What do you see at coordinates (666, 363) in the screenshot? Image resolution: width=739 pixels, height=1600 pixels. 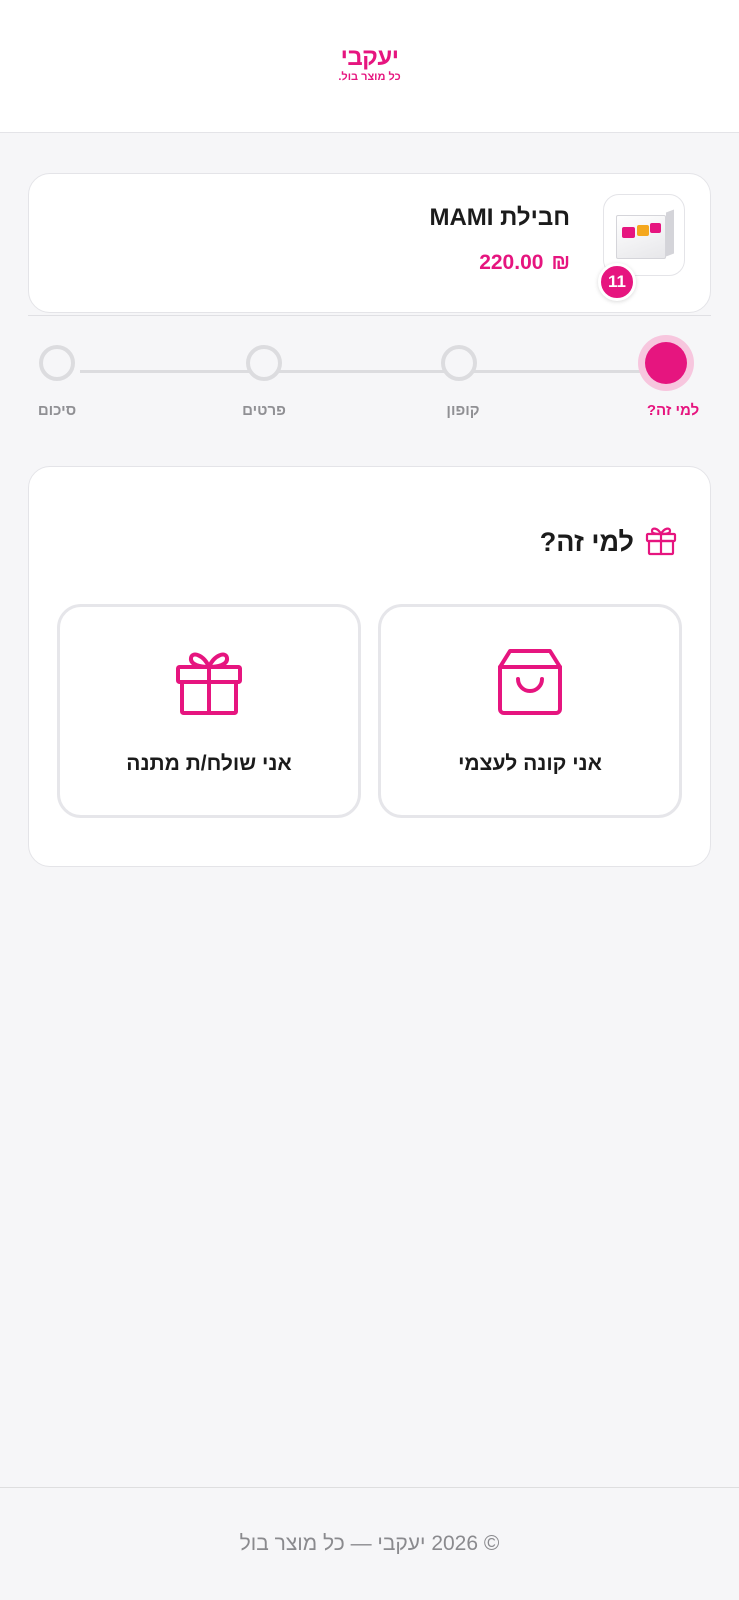 I see `step-circle-who` at bounding box center [666, 363].